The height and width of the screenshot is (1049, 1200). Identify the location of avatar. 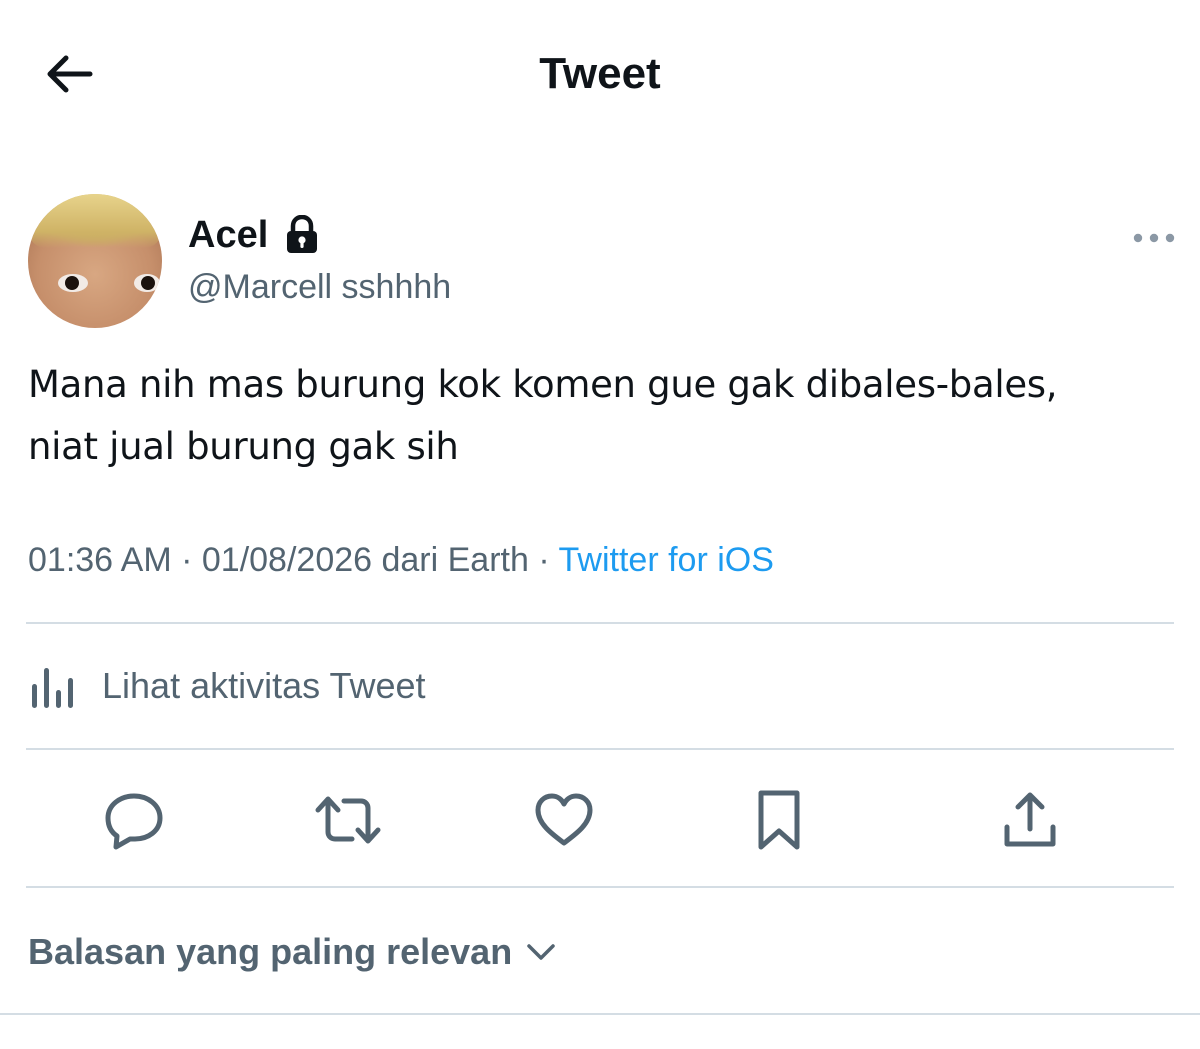
(95, 261).